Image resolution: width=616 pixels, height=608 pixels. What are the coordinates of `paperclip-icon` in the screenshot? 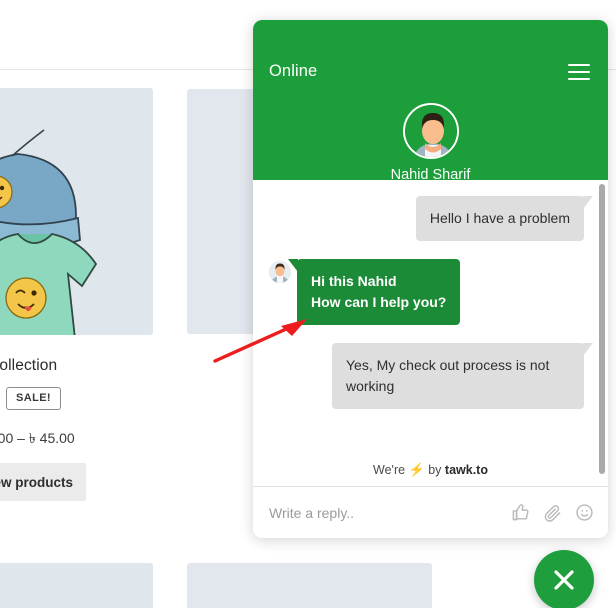 It's located at (552, 512).